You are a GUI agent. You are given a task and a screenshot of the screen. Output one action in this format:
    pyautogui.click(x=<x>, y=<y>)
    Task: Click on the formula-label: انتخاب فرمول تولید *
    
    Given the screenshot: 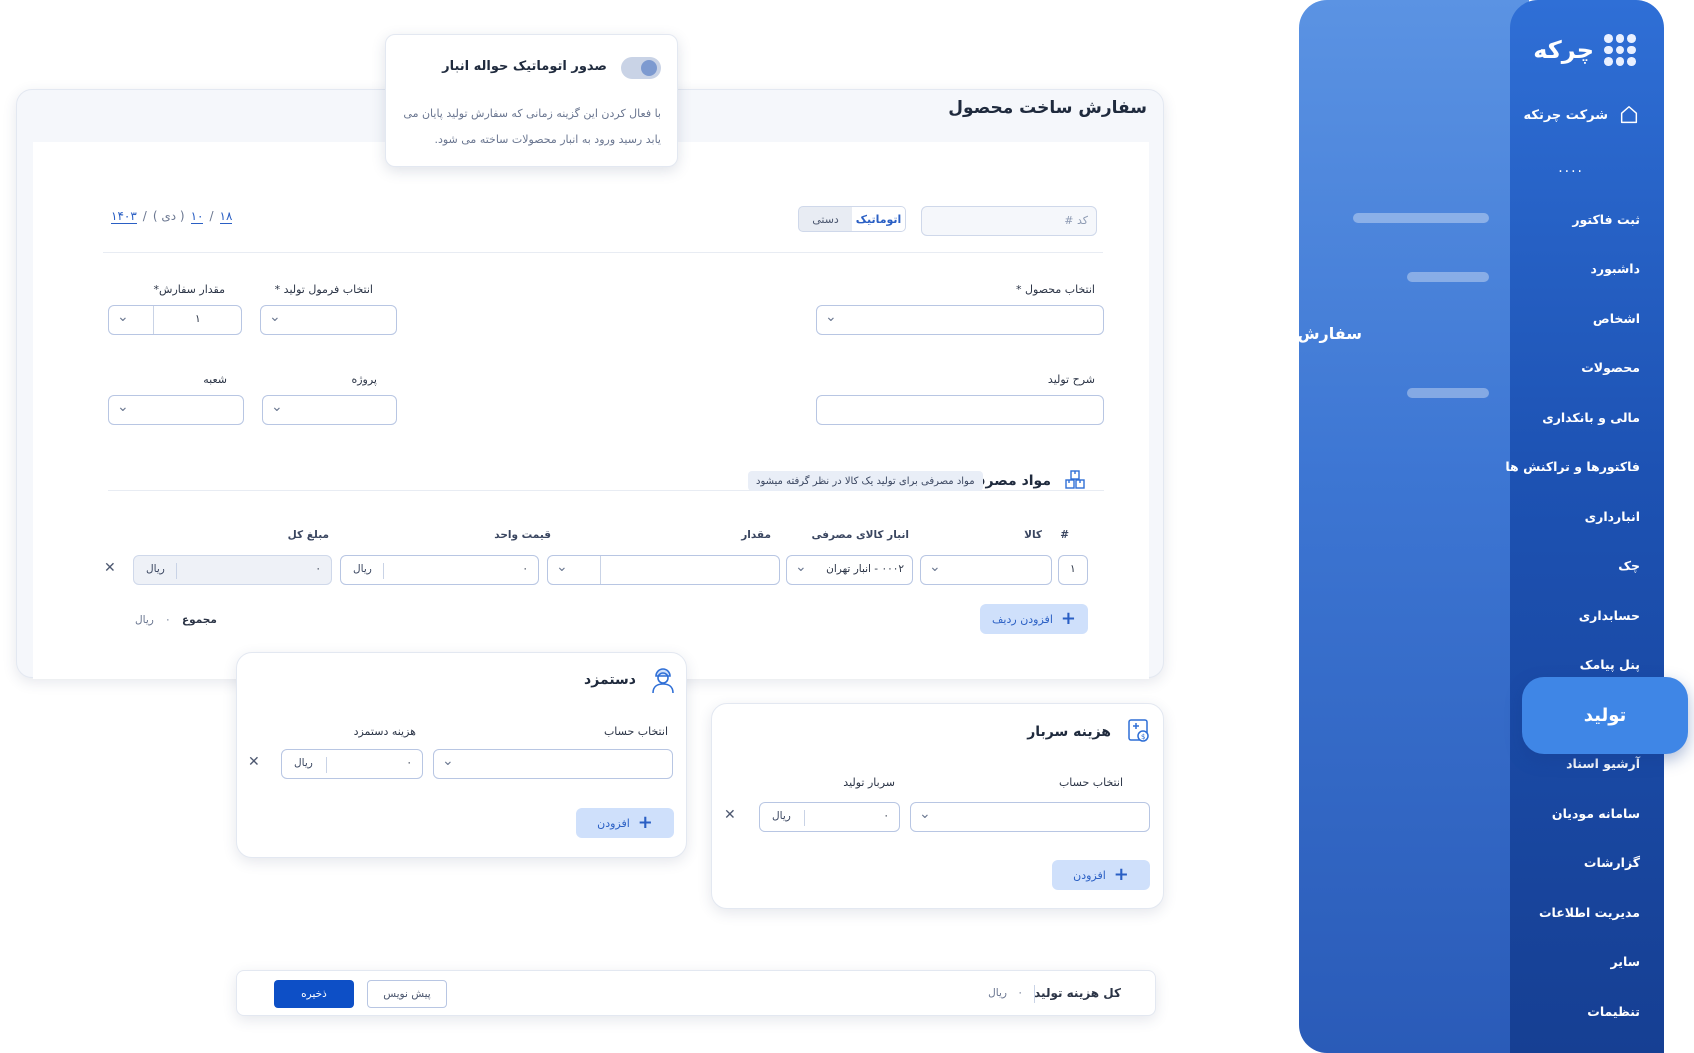 What is the action you would take?
    pyautogui.click(x=323, y=289)
    